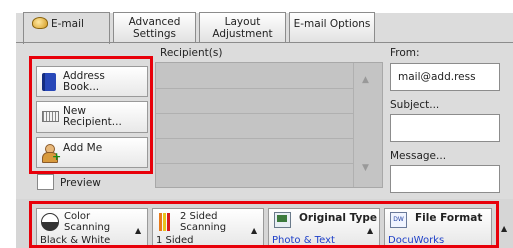 The width and height of the screenshot is (513, 248). What do you see at coordinates (445, 77) in the screenshot?
I see `from-field: mail@add.ress` at bounding box center [445, 77].